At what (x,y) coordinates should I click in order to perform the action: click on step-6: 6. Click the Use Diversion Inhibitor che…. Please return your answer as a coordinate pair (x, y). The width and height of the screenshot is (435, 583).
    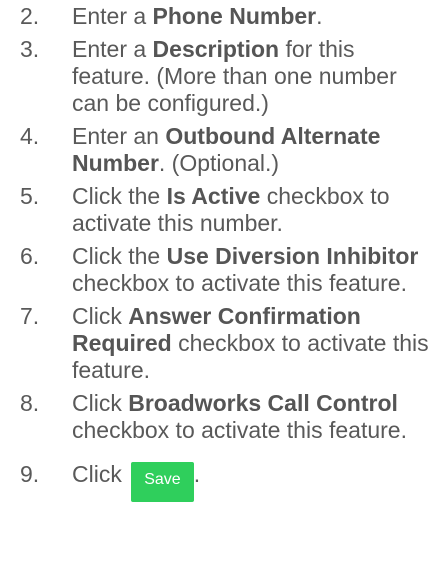
    Looking at the image, I should click on (225, 270).